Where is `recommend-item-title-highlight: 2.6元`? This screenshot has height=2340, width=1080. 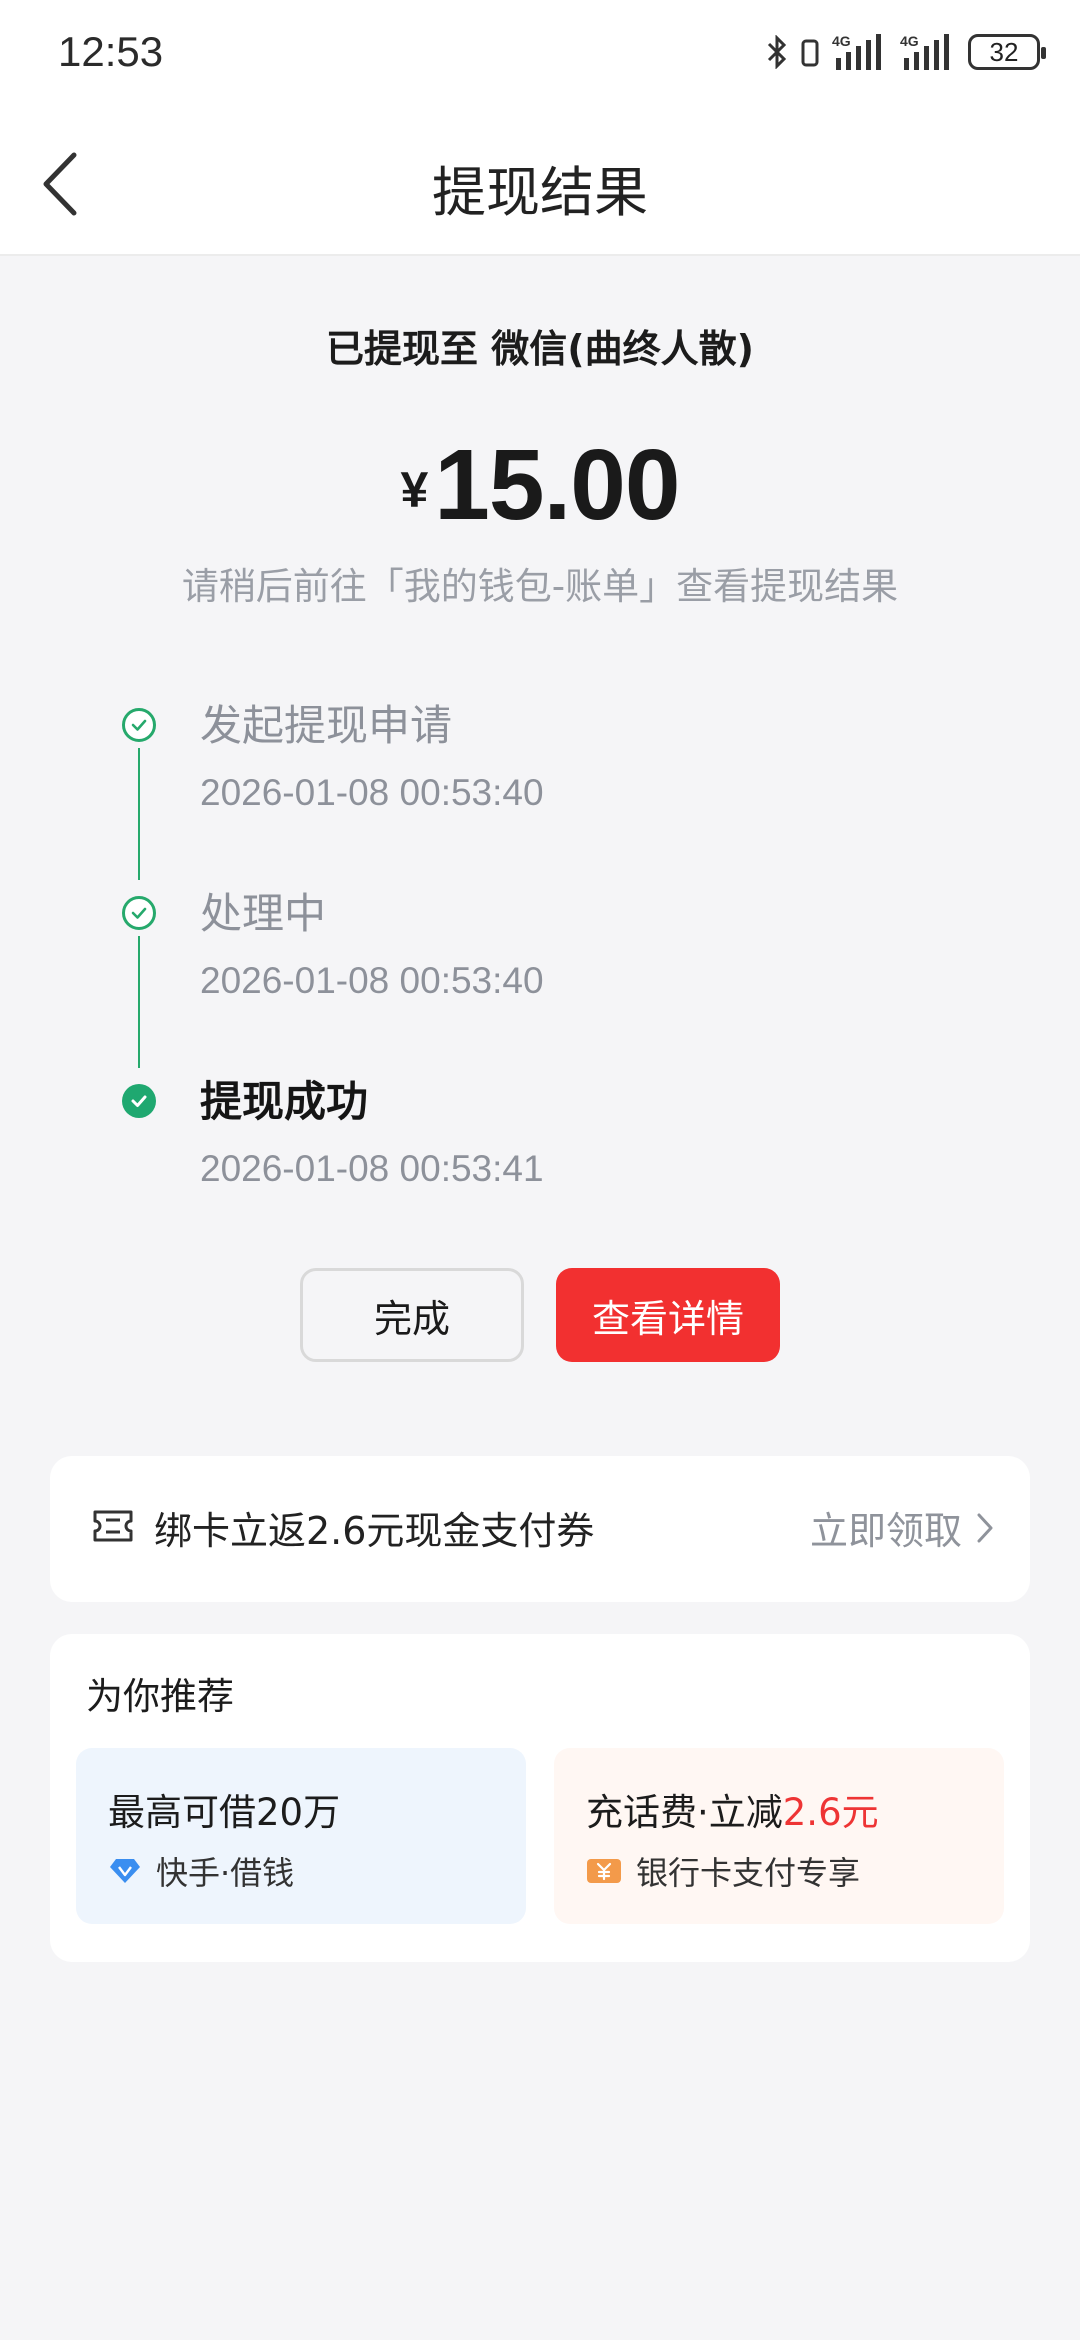
recommend-item-title-highlight: 2.6元 is located at coordinates (830, 1812).